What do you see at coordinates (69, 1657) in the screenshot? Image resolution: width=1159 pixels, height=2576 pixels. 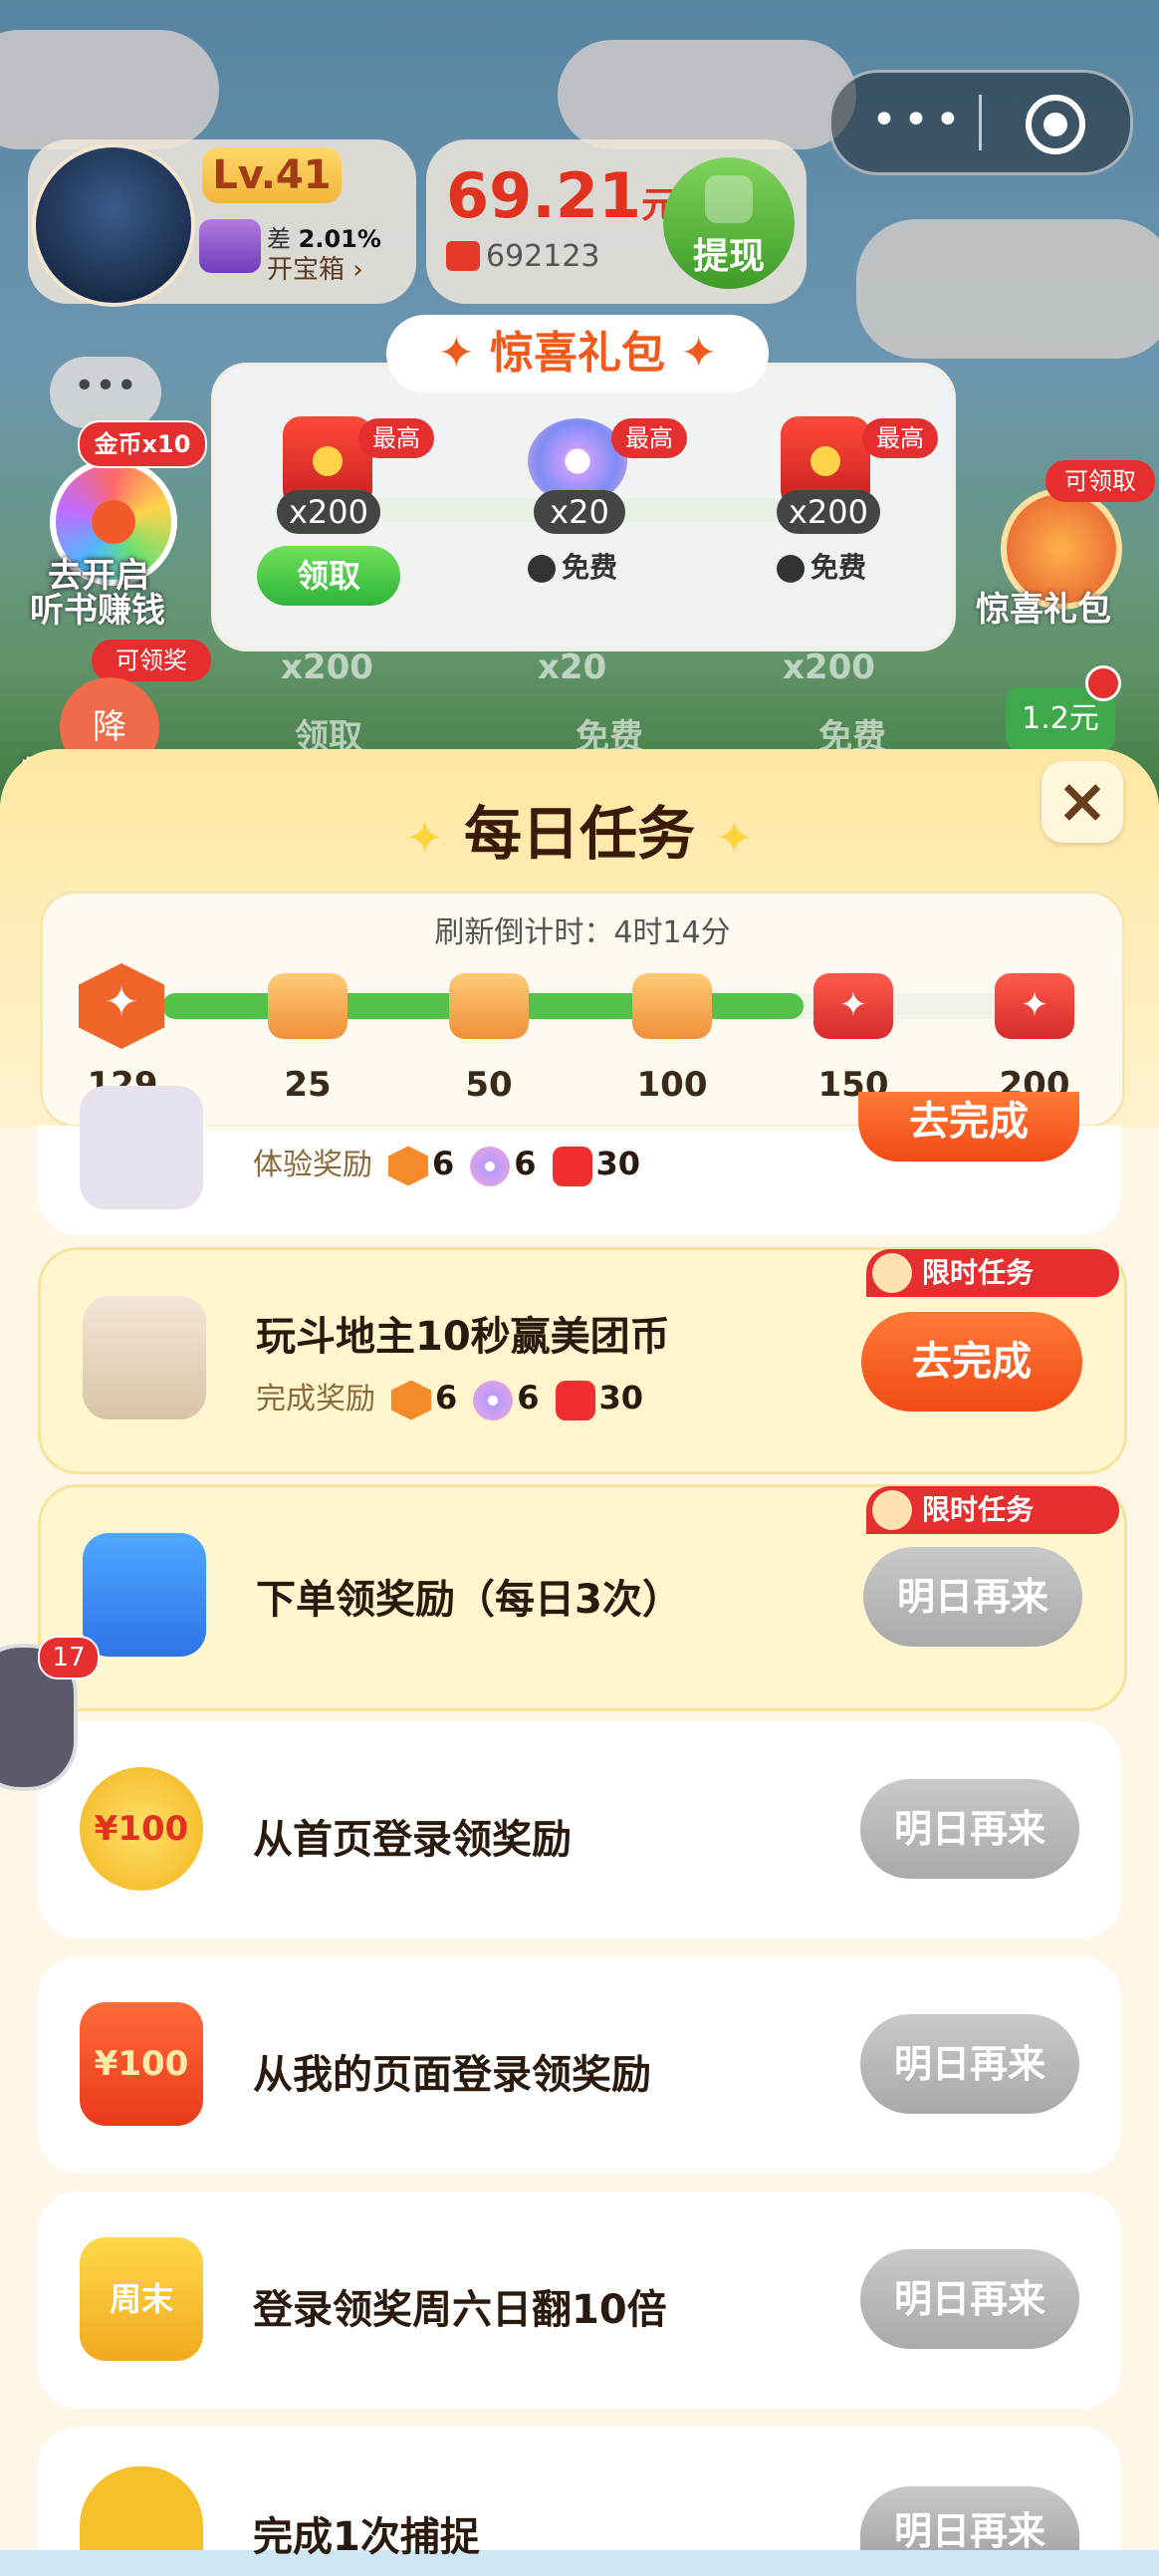 I see `unread-badge: 17` at bounding box center [69, 1657].